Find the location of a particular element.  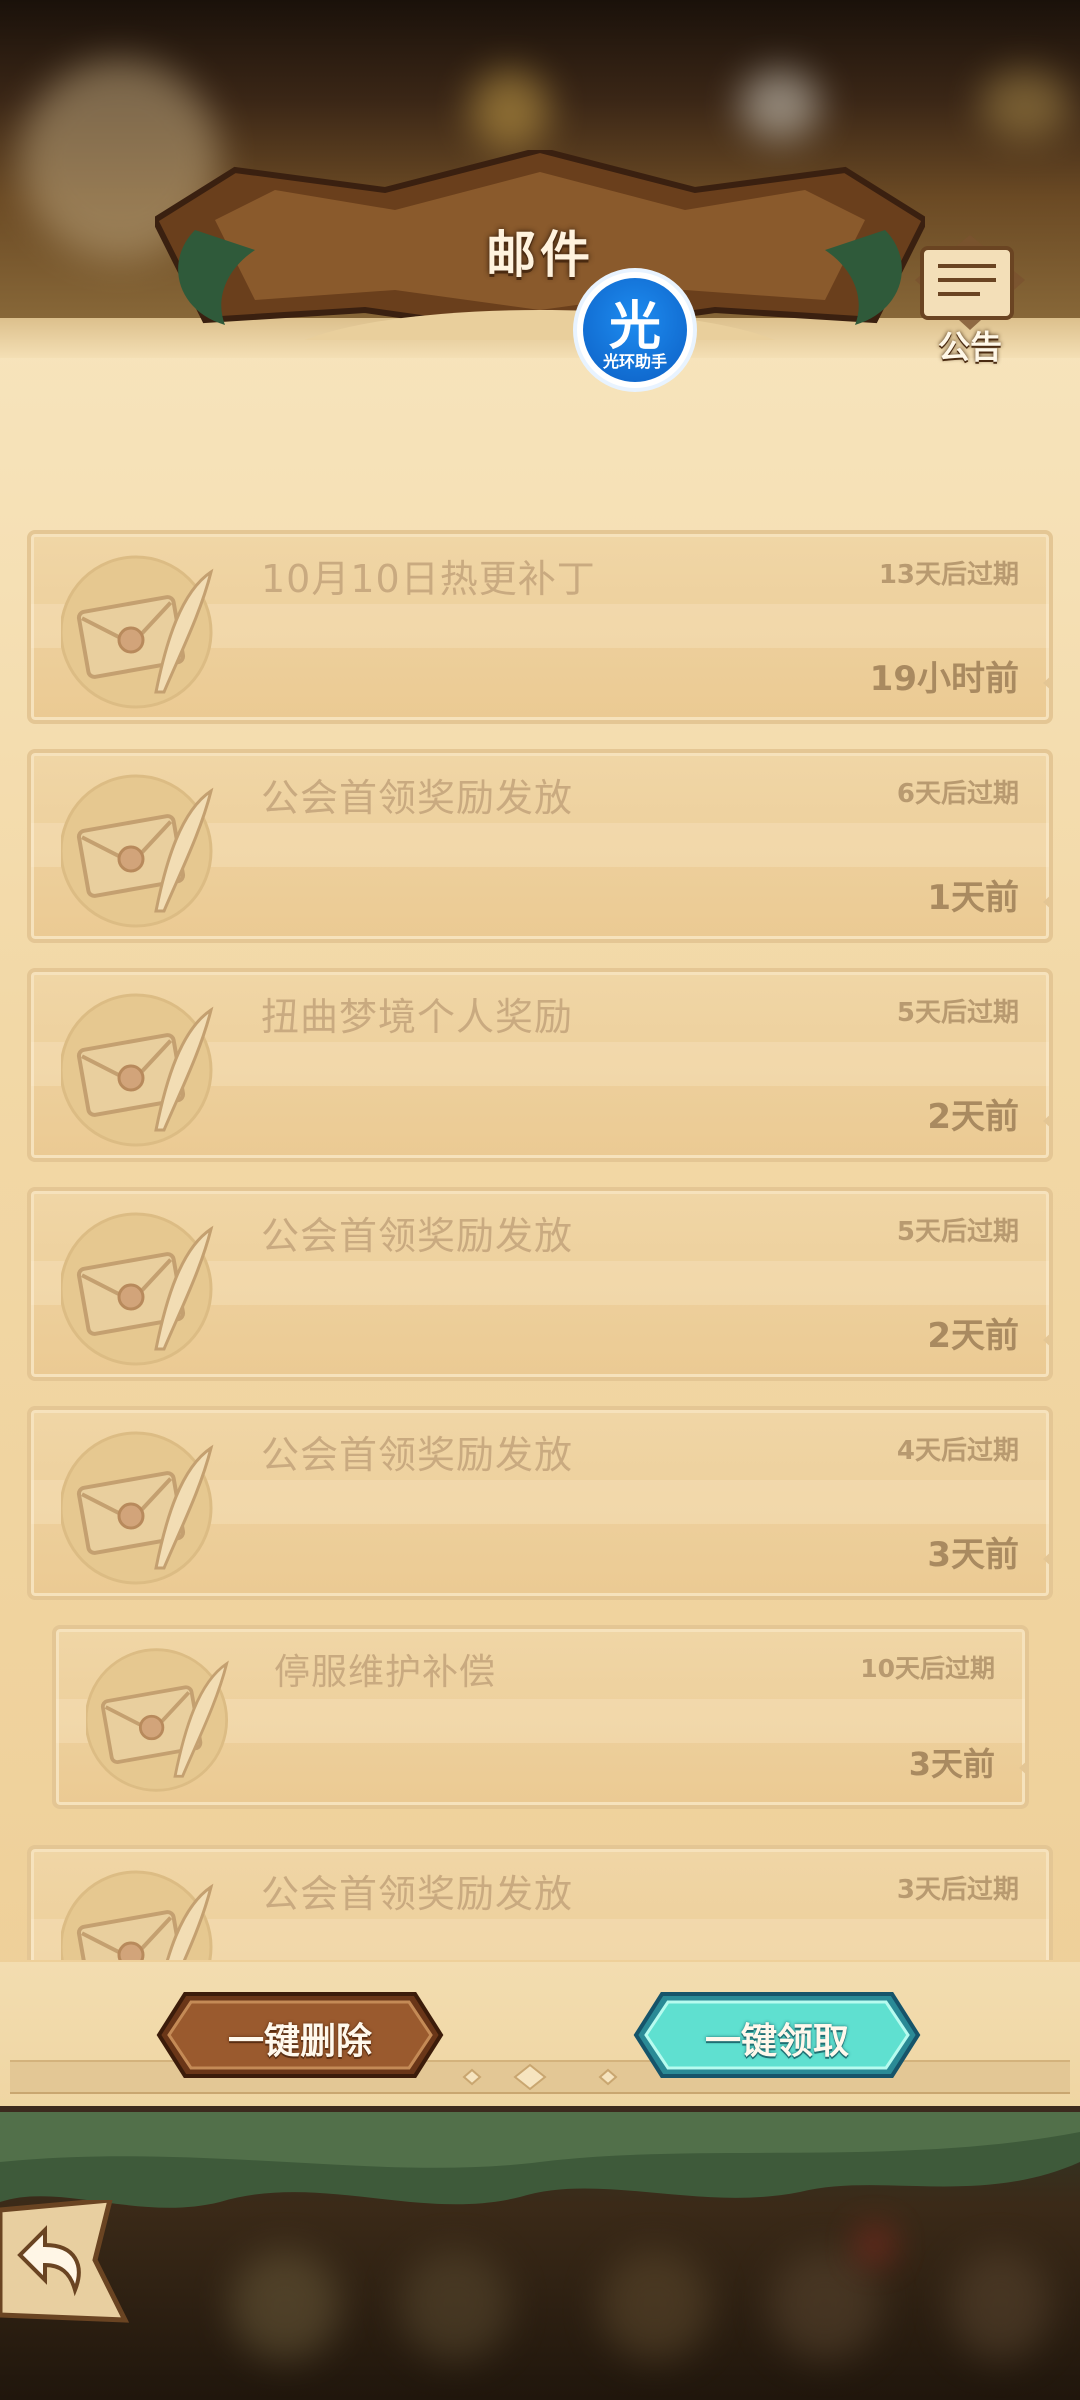

mail-item: 扭曲梦境个人奖励 5天后过期 2天前 is located at coordinates (540, 1065).